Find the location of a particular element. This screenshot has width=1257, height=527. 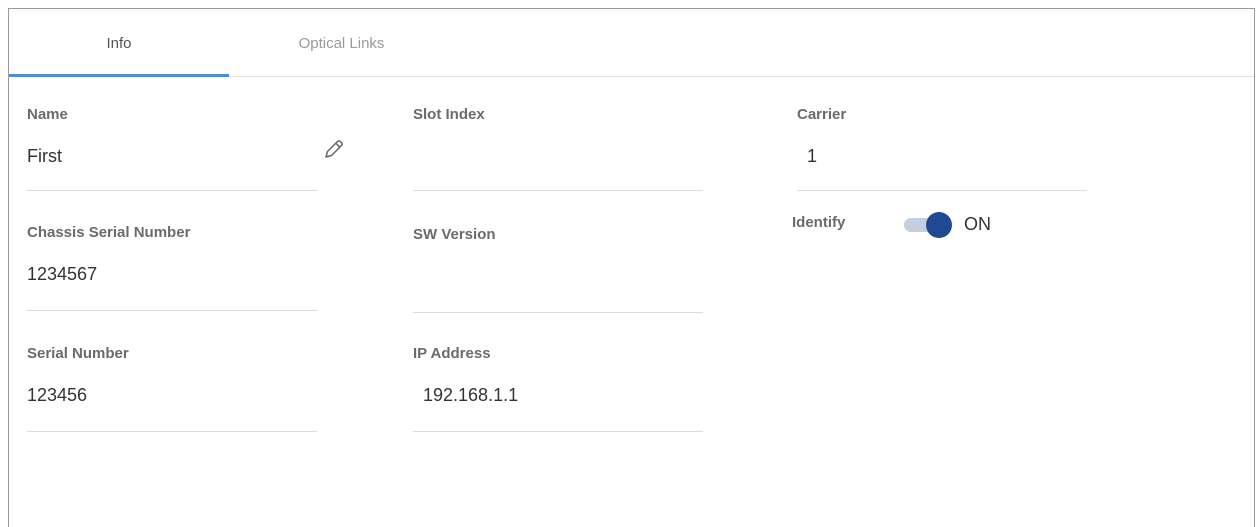

identify-toggle is located at coordinates (929, 225).